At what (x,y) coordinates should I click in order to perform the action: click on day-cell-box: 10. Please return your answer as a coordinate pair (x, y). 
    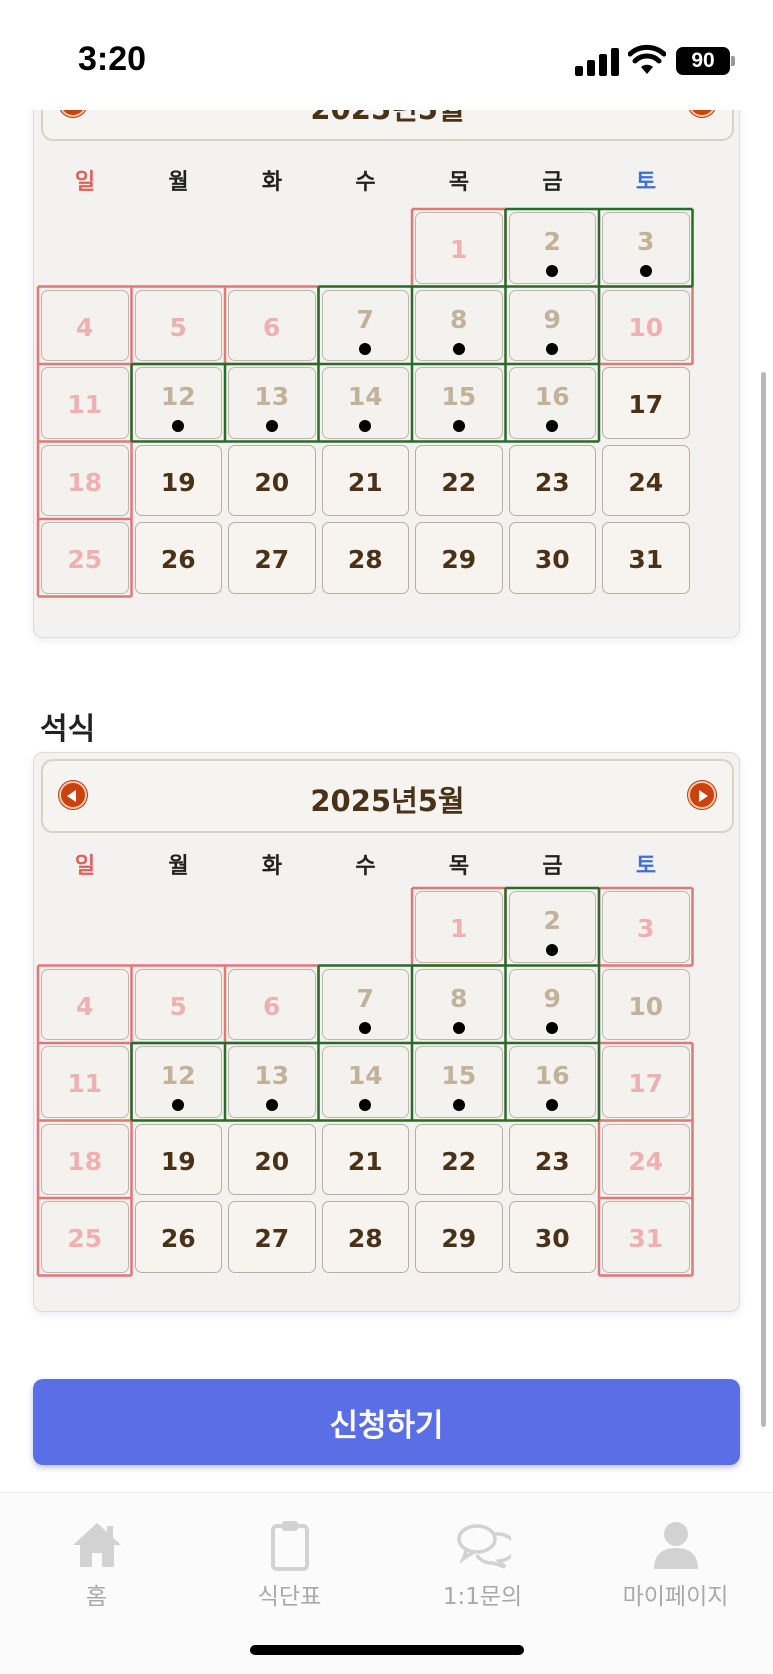
    Looking at the image, I should click on (646, 1004).